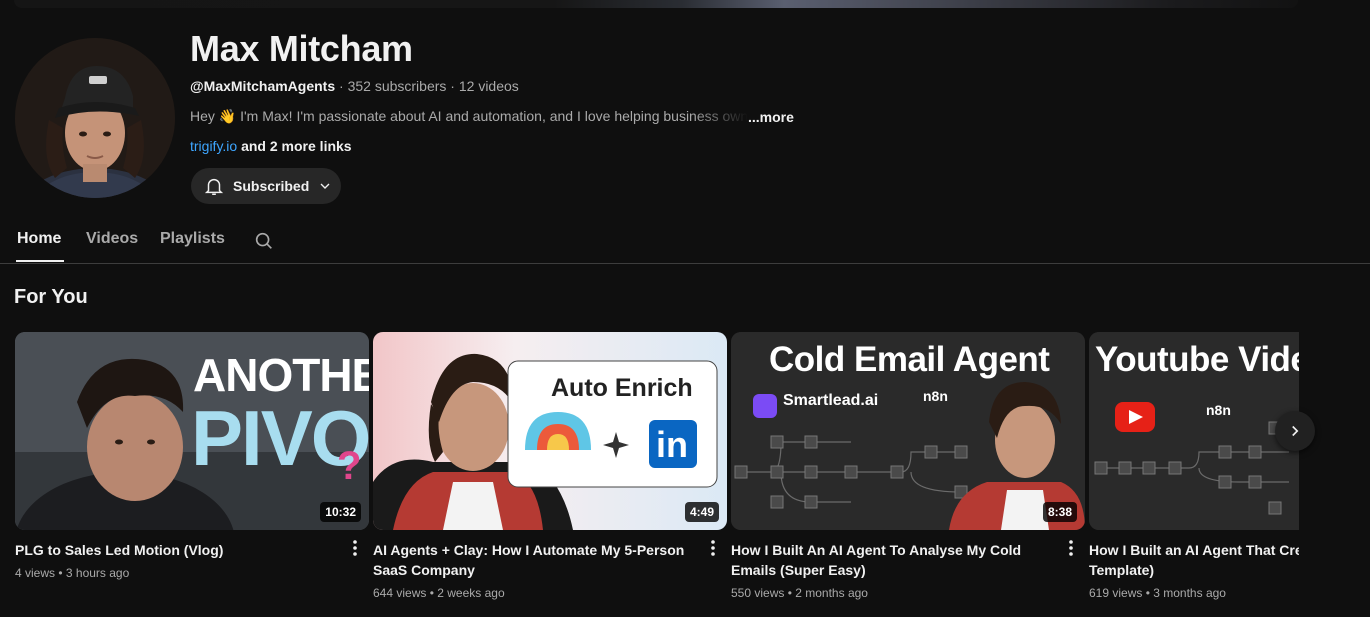  Describe the element at coordinates (301, 48) in the screenshot. I see `channel-name: Max Mitcham` at that location.